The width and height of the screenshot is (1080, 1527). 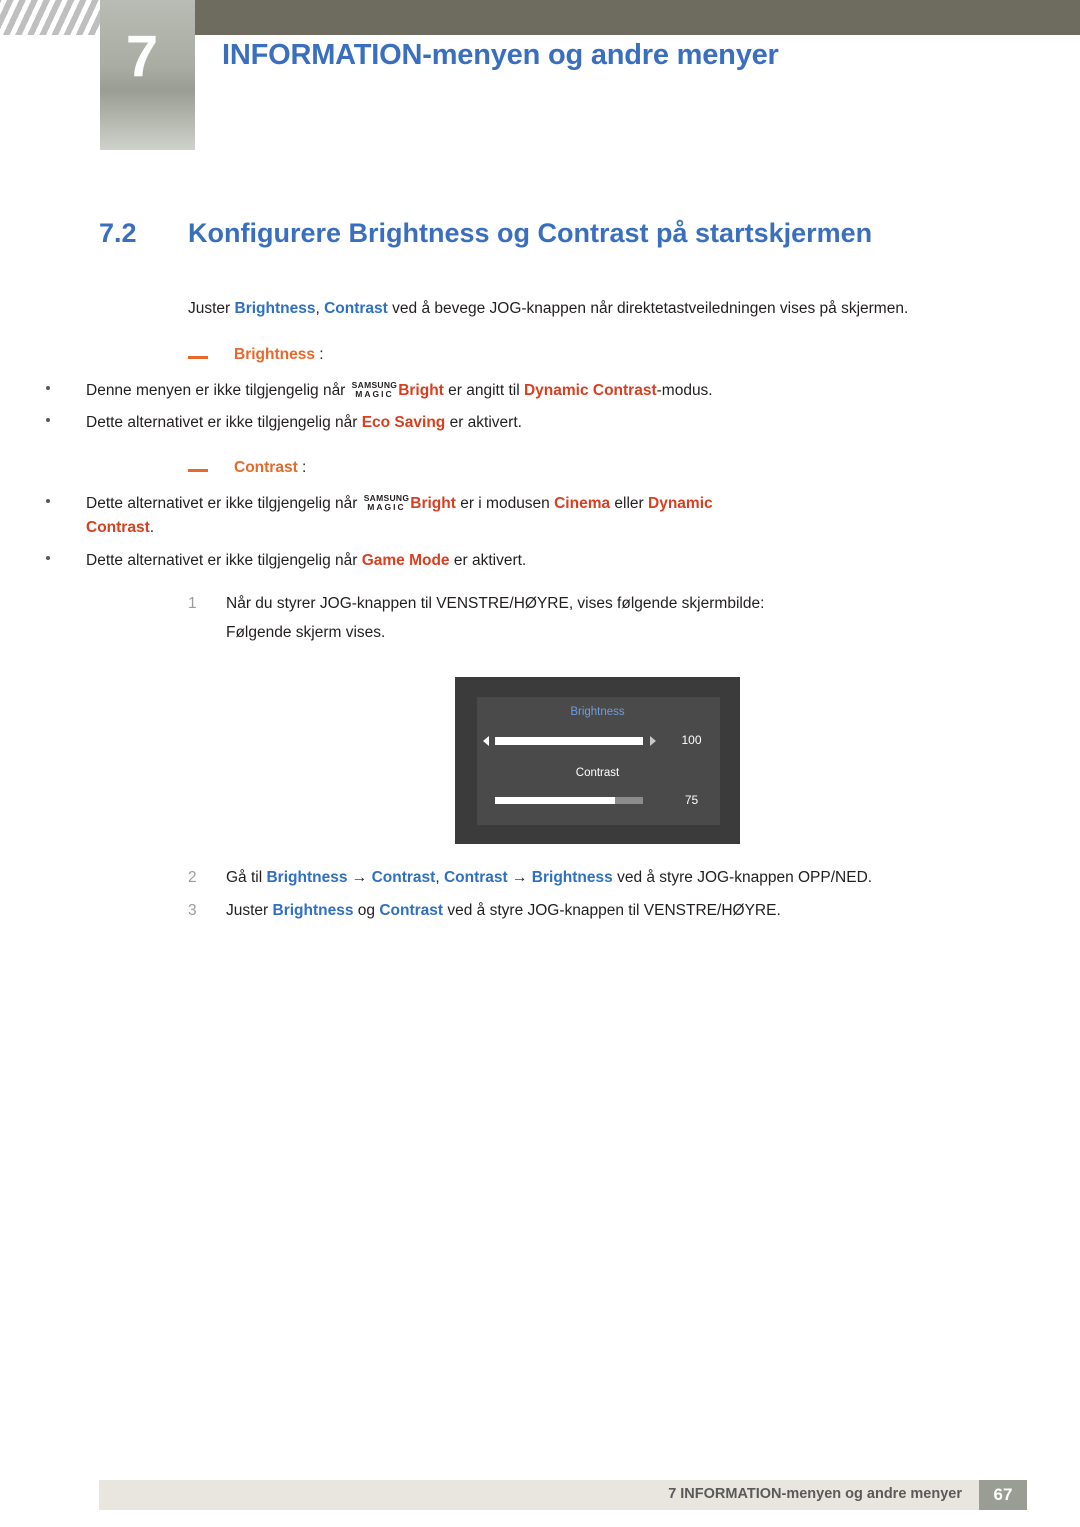 What do you see at coordinates (192, 603) in the screenshot?
I see `step-1-number: 1` at bounding box center [192, 603].